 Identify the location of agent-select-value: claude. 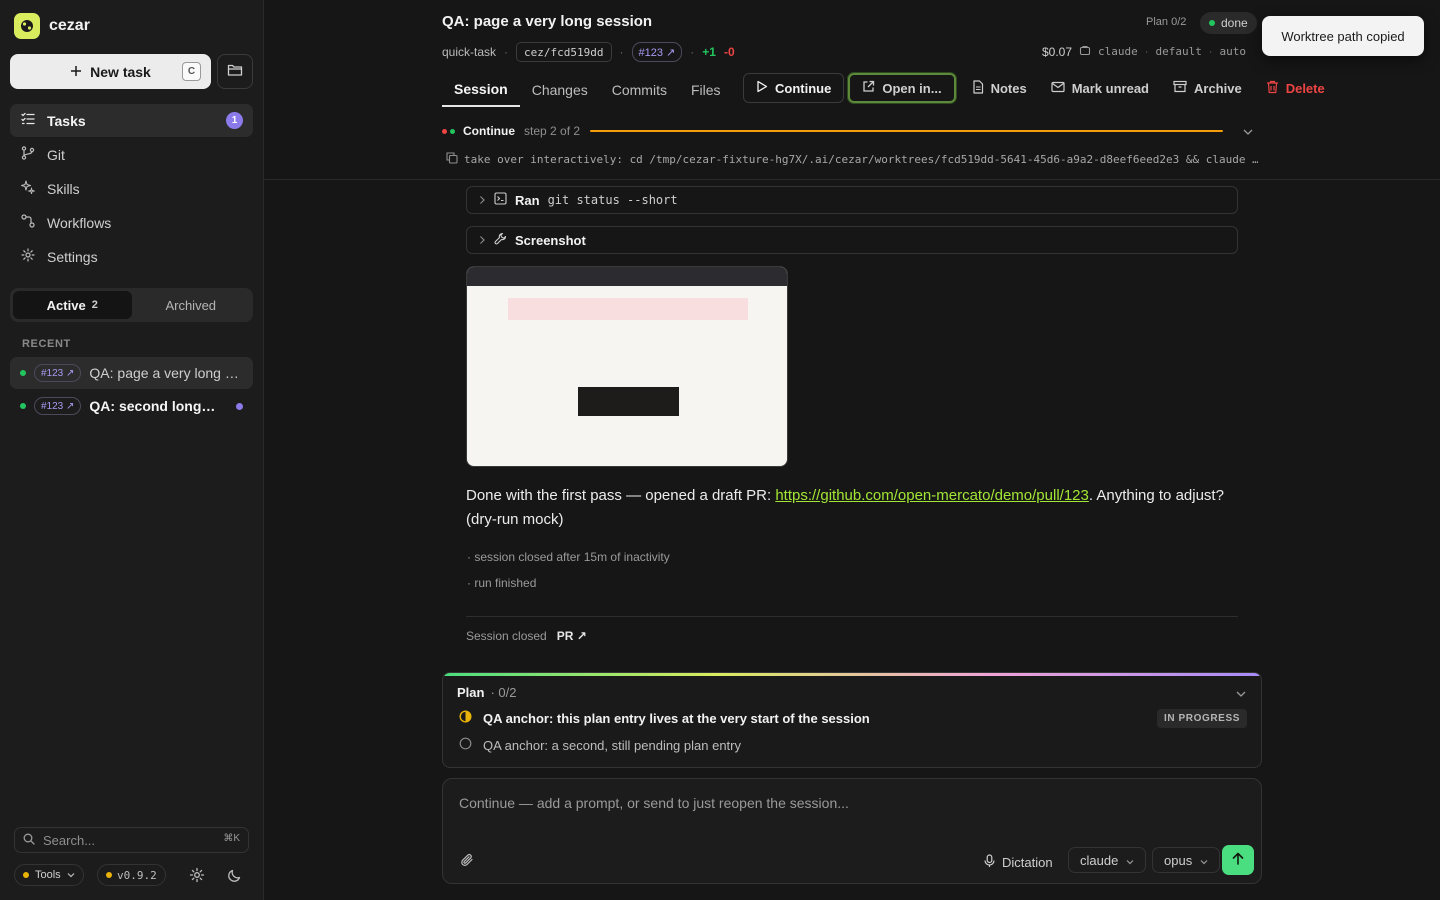
(1099, 860).